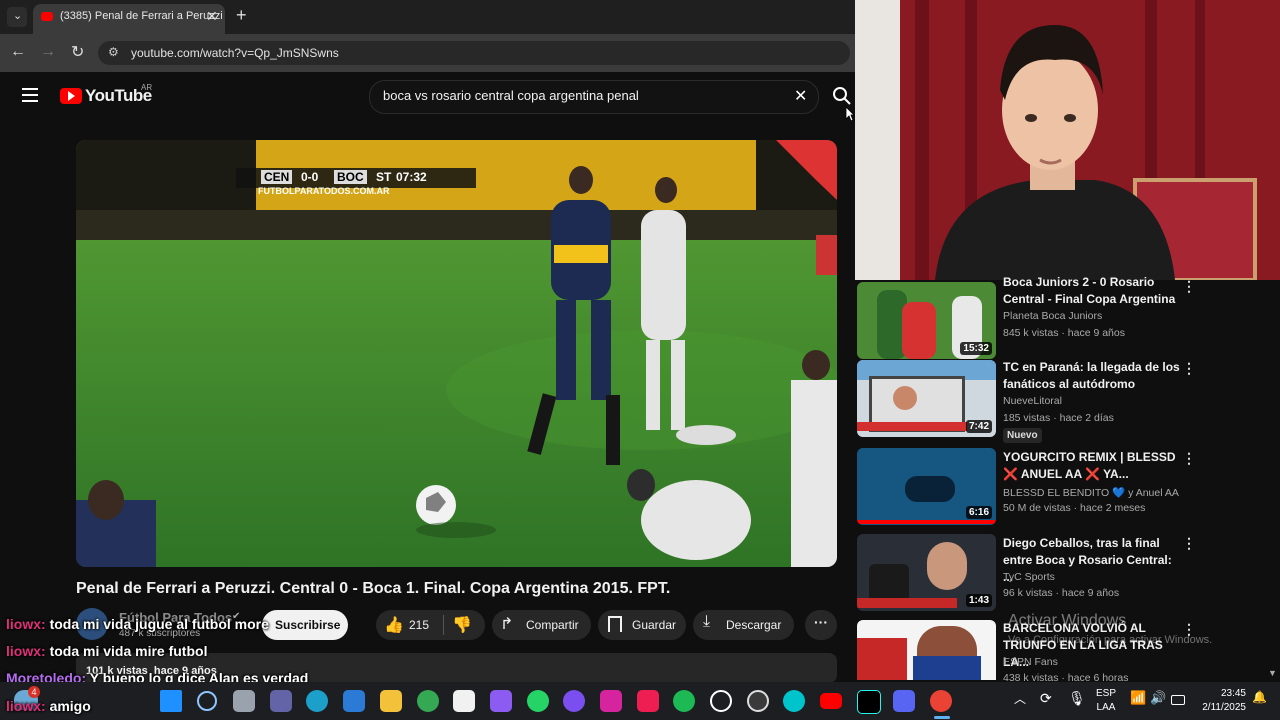 Image resolution: width=1280 pixels, height=720 pixels. Describe the element at coordinates (244, 701) in the screenshot. I see `task-view-icon` at that location.